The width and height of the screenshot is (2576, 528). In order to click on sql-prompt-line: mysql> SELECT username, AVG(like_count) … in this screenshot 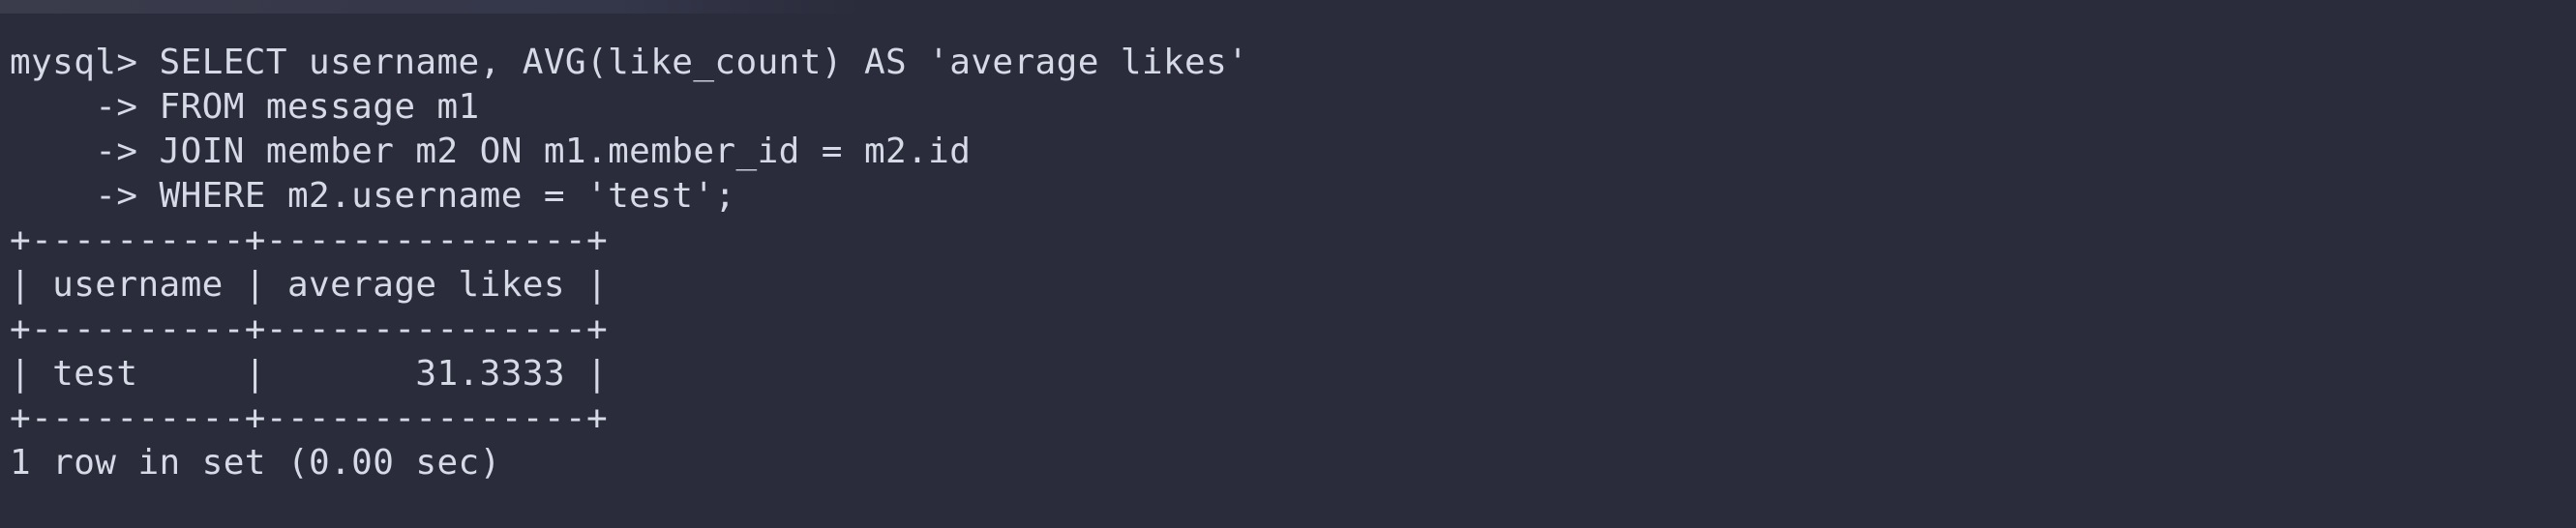, I will do `click(629, 63)`.